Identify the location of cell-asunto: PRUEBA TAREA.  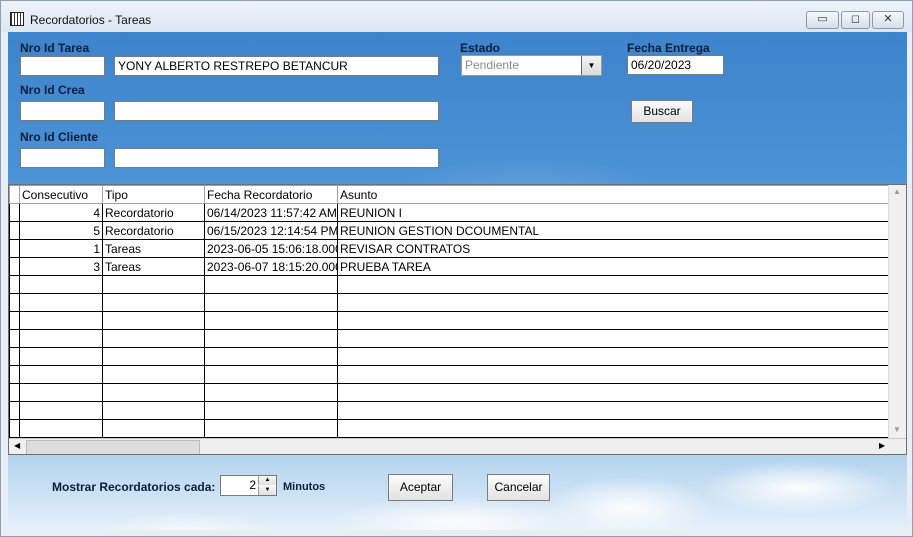
(613, 266).